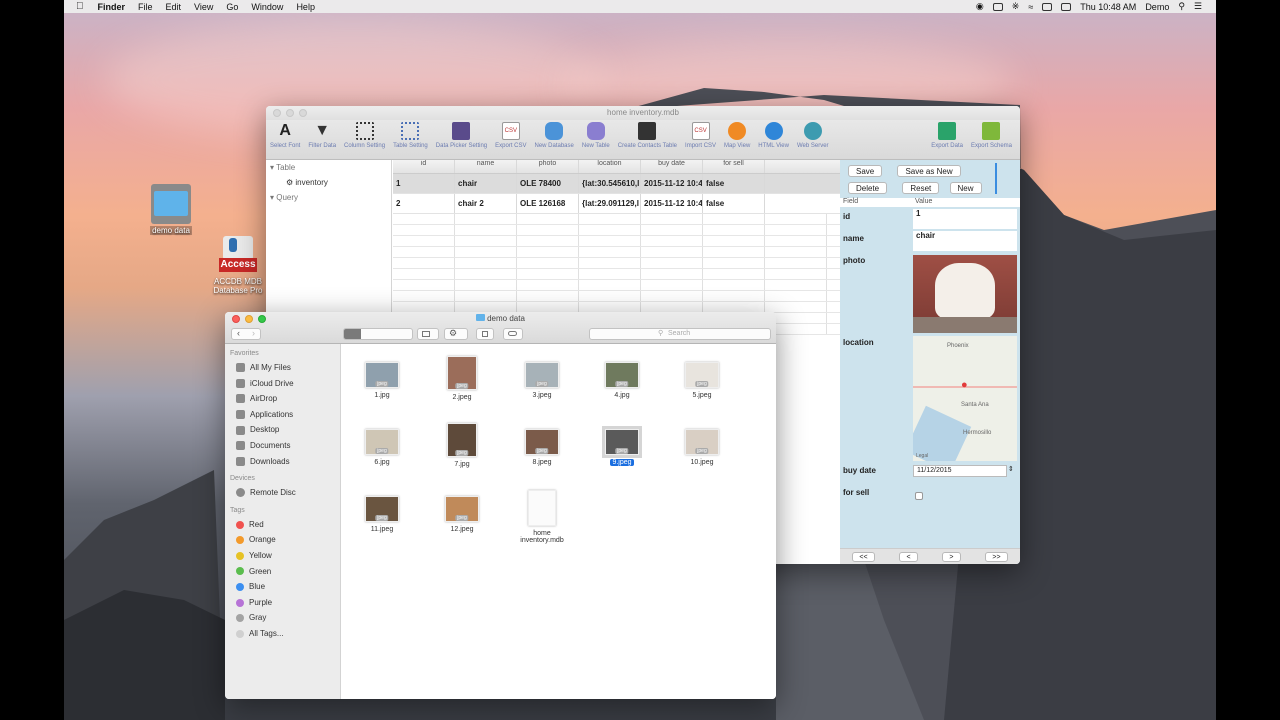 The height and width of the screenshot is (720, 1280). I want to click on sidebar-item-applications: Applications, so click(282, 415).